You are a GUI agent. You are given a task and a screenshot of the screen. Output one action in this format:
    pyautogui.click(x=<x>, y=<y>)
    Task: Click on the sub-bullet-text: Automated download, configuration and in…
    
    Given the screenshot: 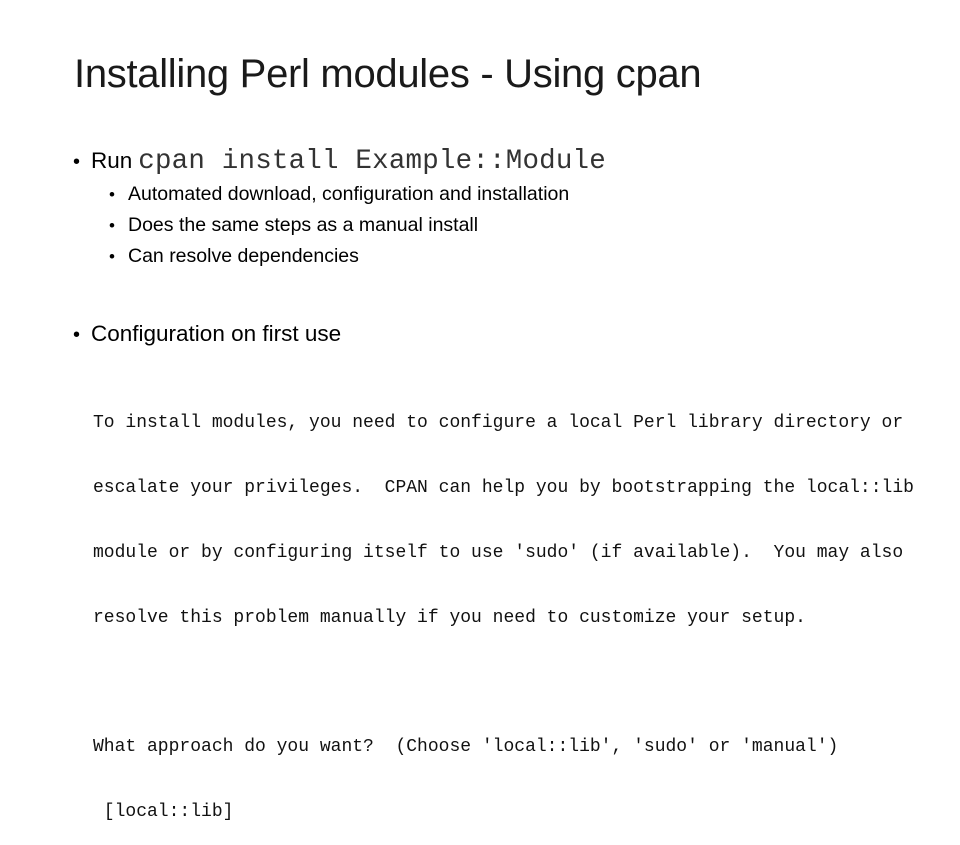 What is the action you would take?
    pyautogui.click(x=349, y=194)
    